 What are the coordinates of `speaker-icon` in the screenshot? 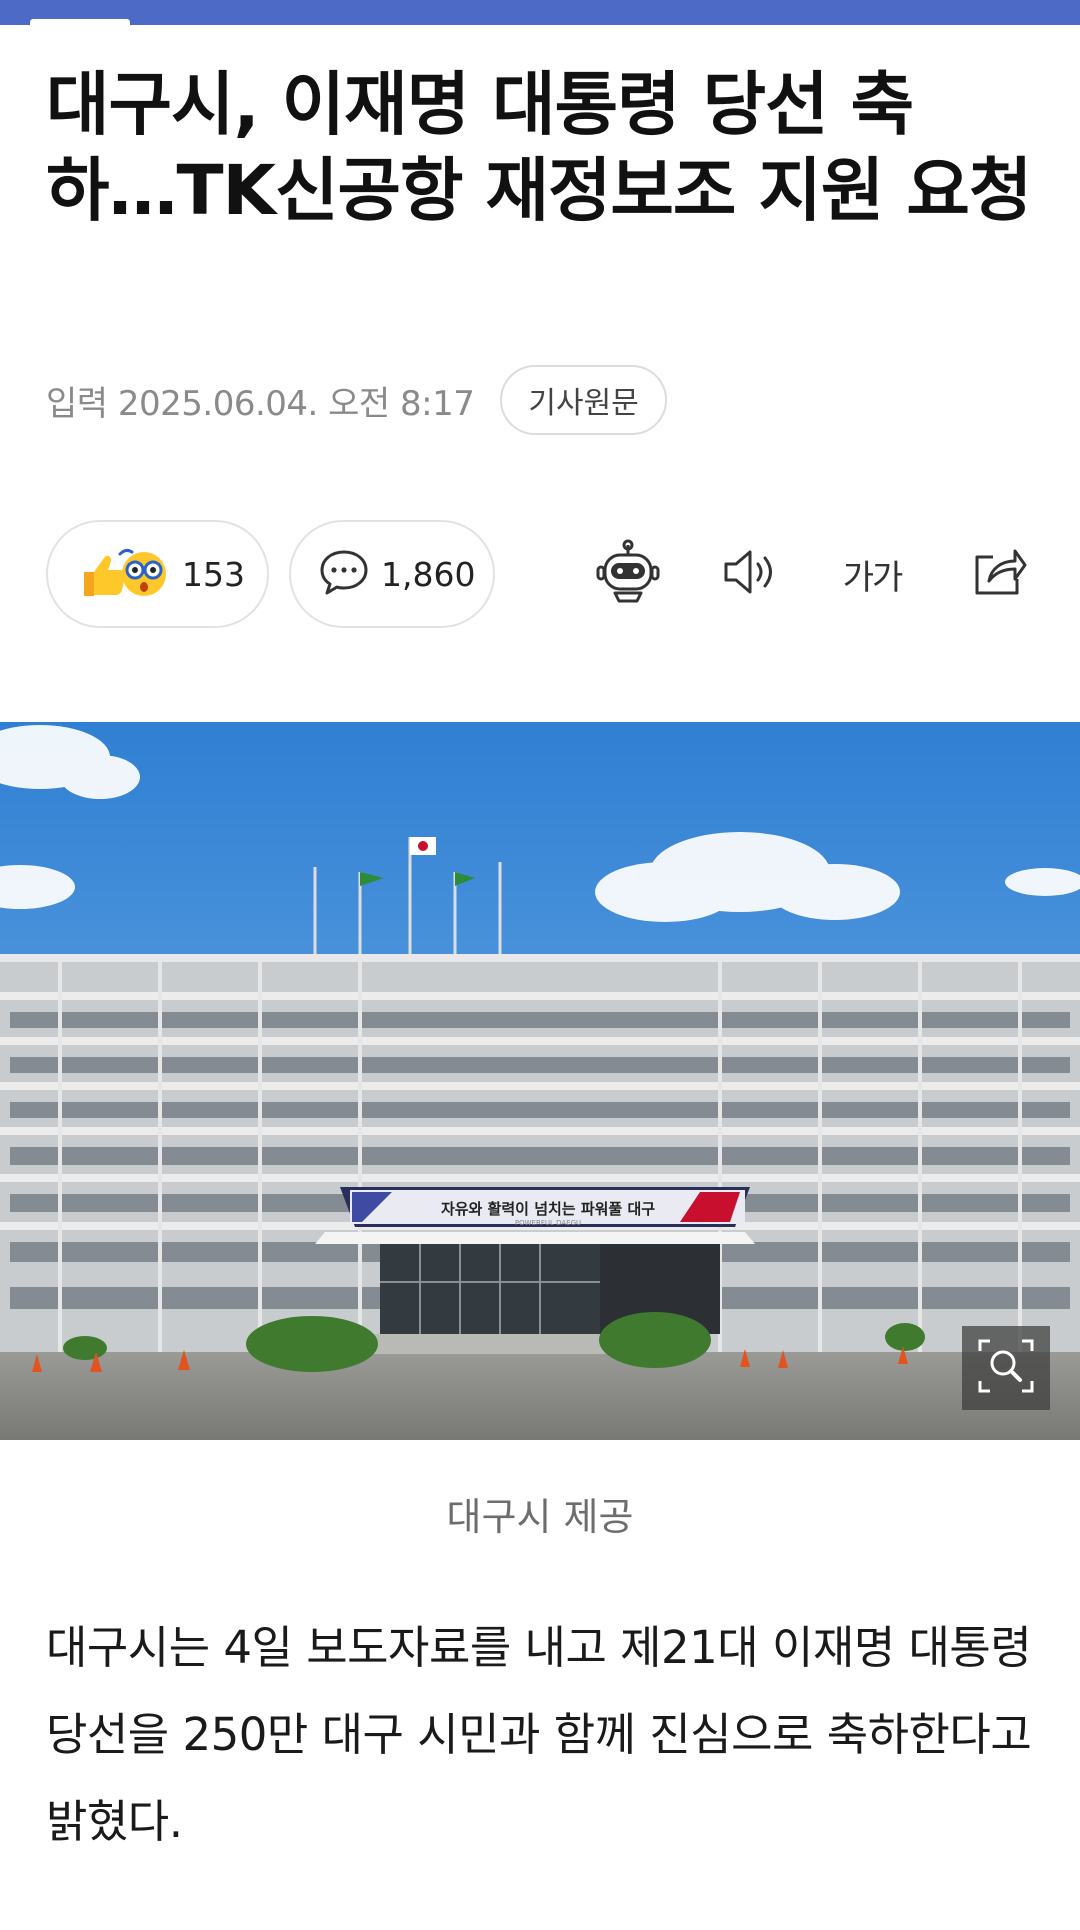 It's located at (750, 574).